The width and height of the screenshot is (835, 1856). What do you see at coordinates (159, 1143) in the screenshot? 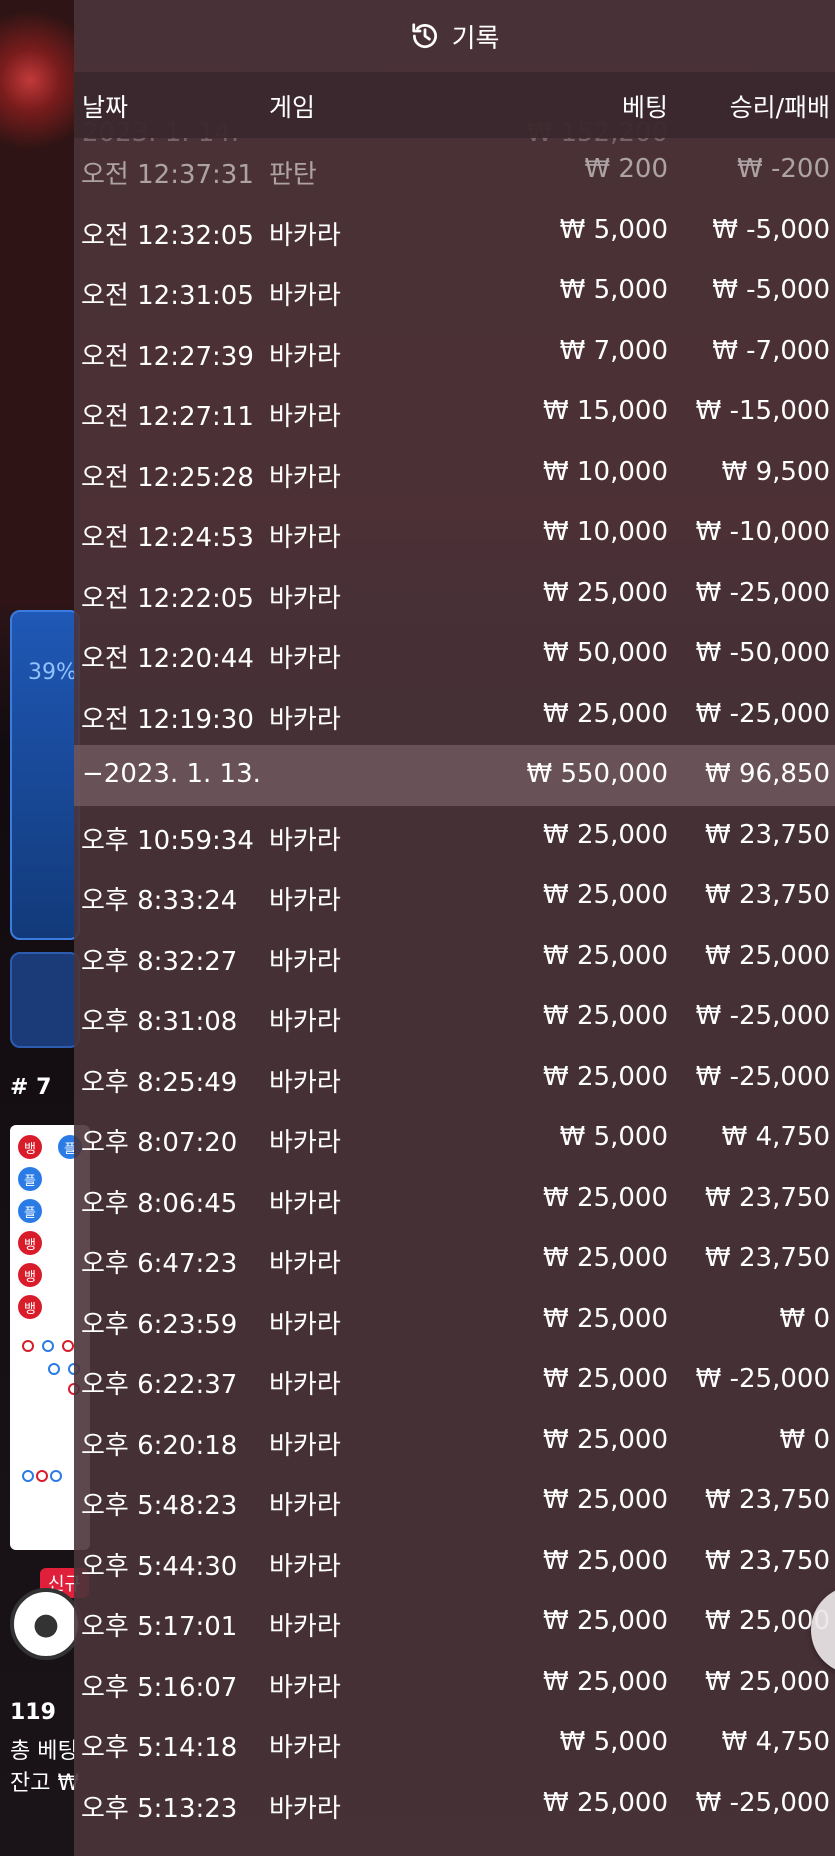
I see `row-time: 오후 8:07:20` at bounding box center [159, 1143].